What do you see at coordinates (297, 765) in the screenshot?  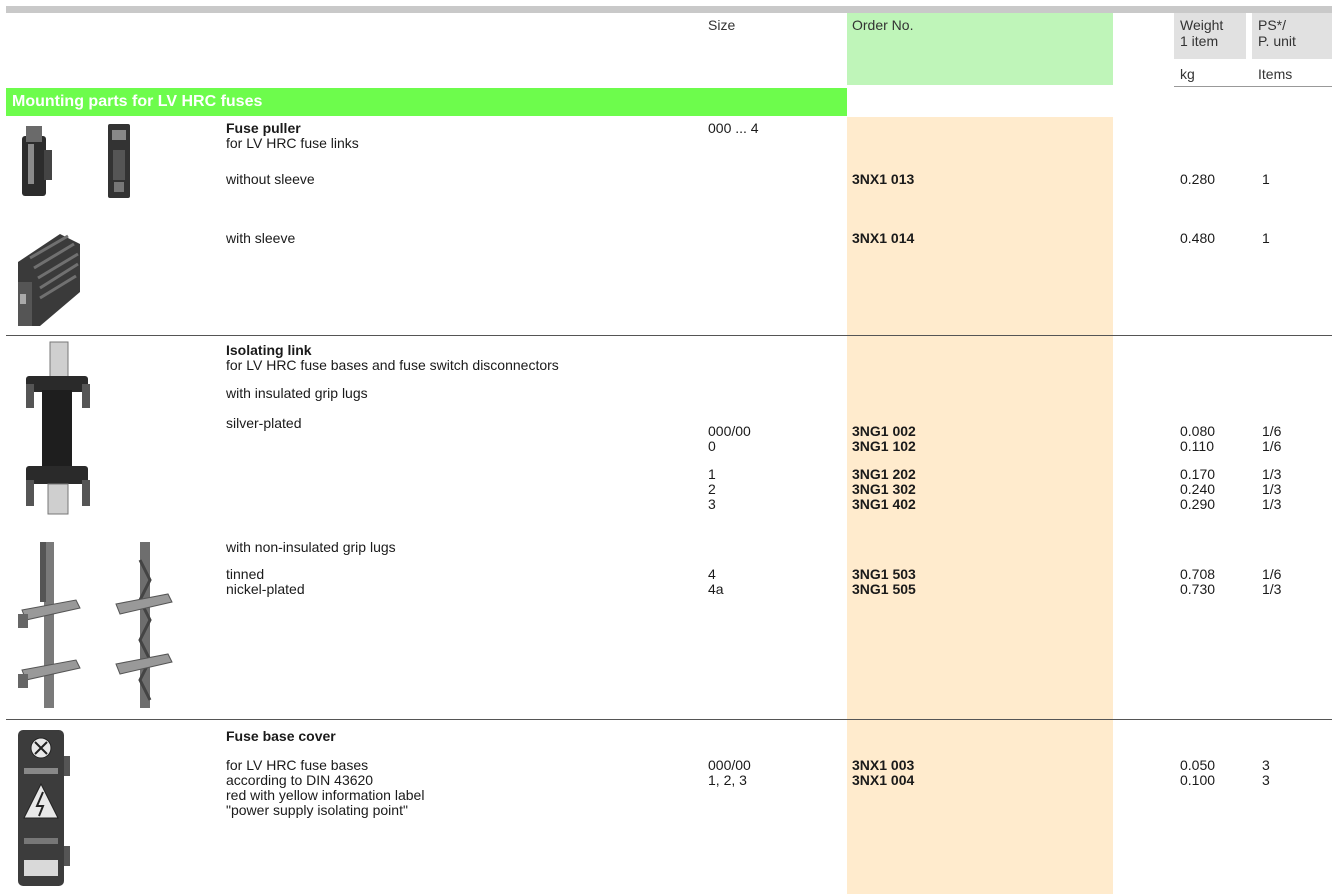 I see `fuse-base-cover-desc: for LV HRC fuse bases` at bounding box center [297, 765].